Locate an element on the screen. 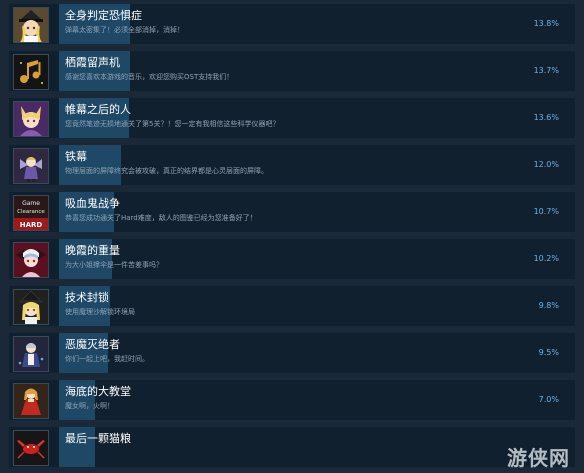 This screenshot has height=473, width=584. unlock-percentage: 10.7% is located at coordinates (546, 211).